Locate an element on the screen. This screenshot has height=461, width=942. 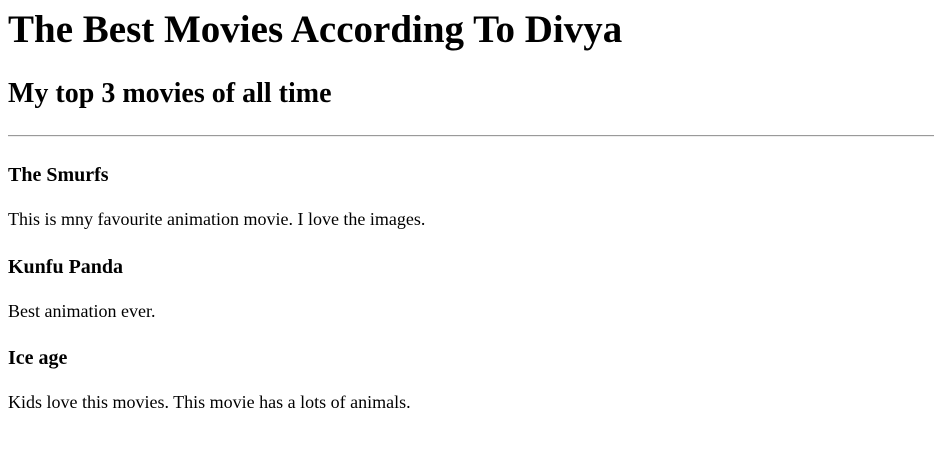
page-title: The Best Movies According To Divya is located at coordinates (315, 29).